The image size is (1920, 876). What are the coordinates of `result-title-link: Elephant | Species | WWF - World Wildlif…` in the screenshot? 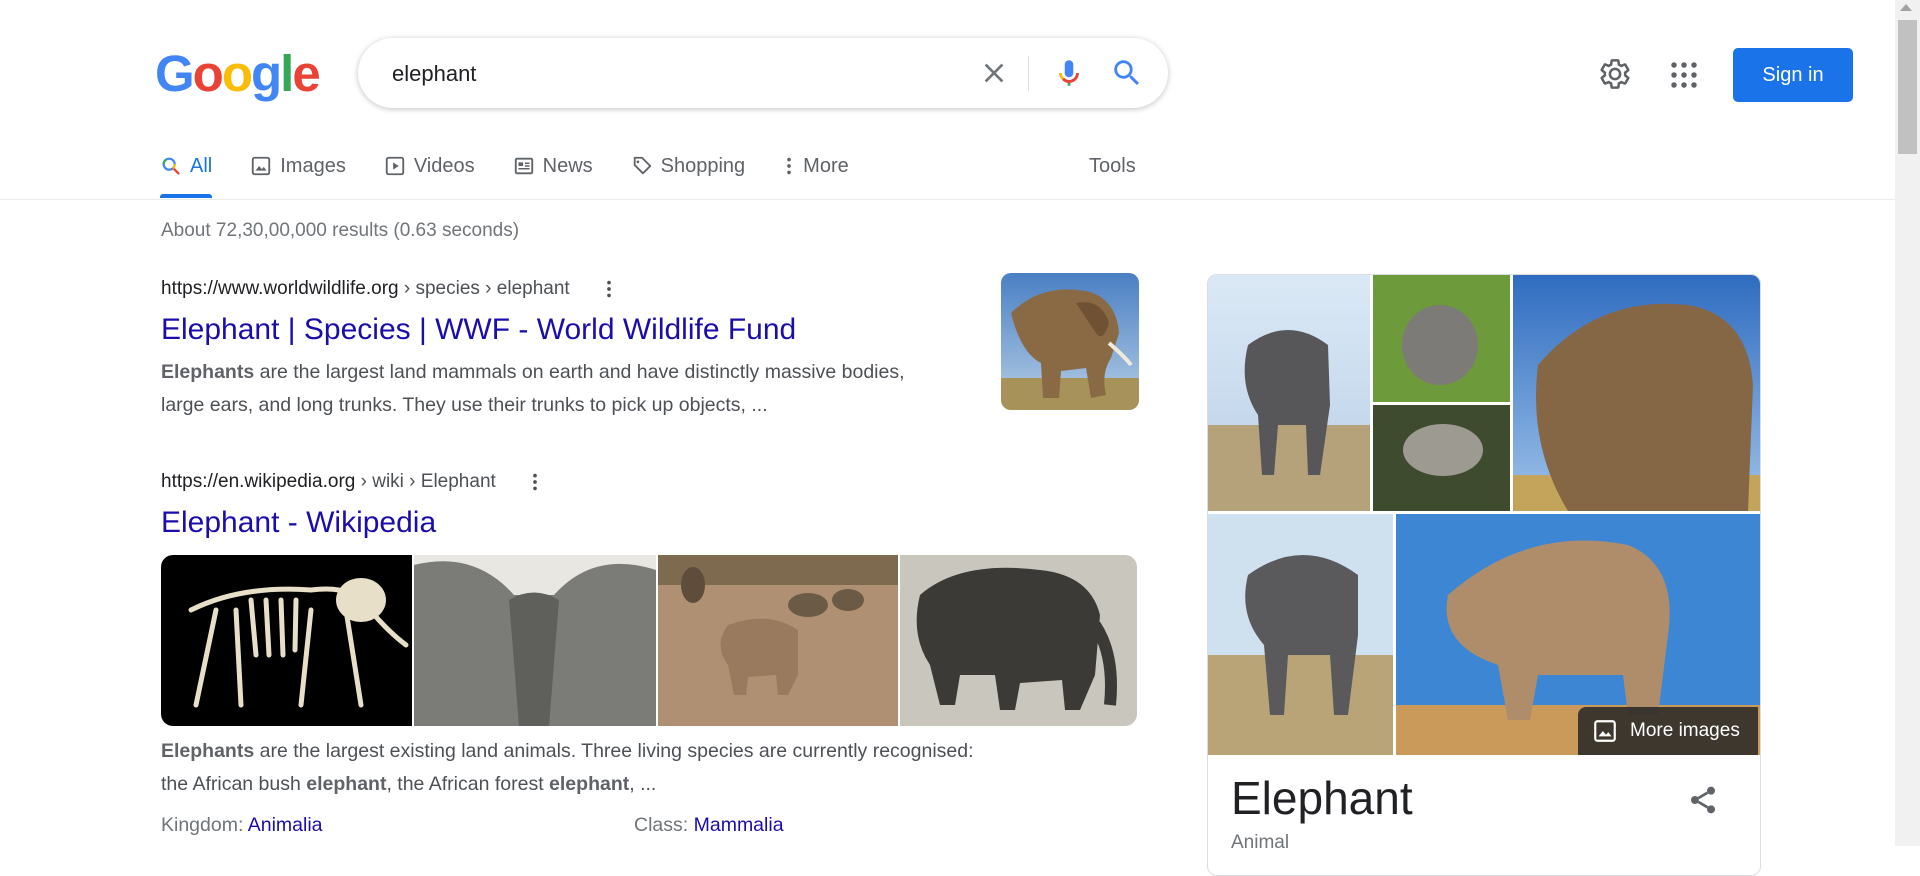 It's located at (478, 330).